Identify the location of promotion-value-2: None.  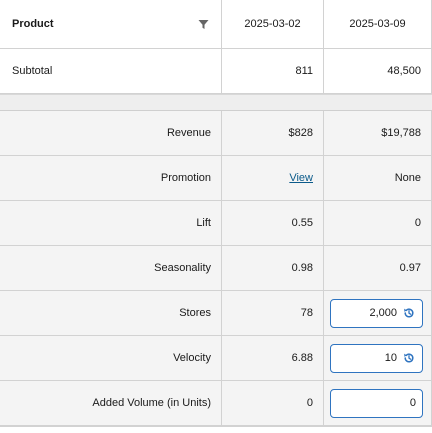
(407, 178).